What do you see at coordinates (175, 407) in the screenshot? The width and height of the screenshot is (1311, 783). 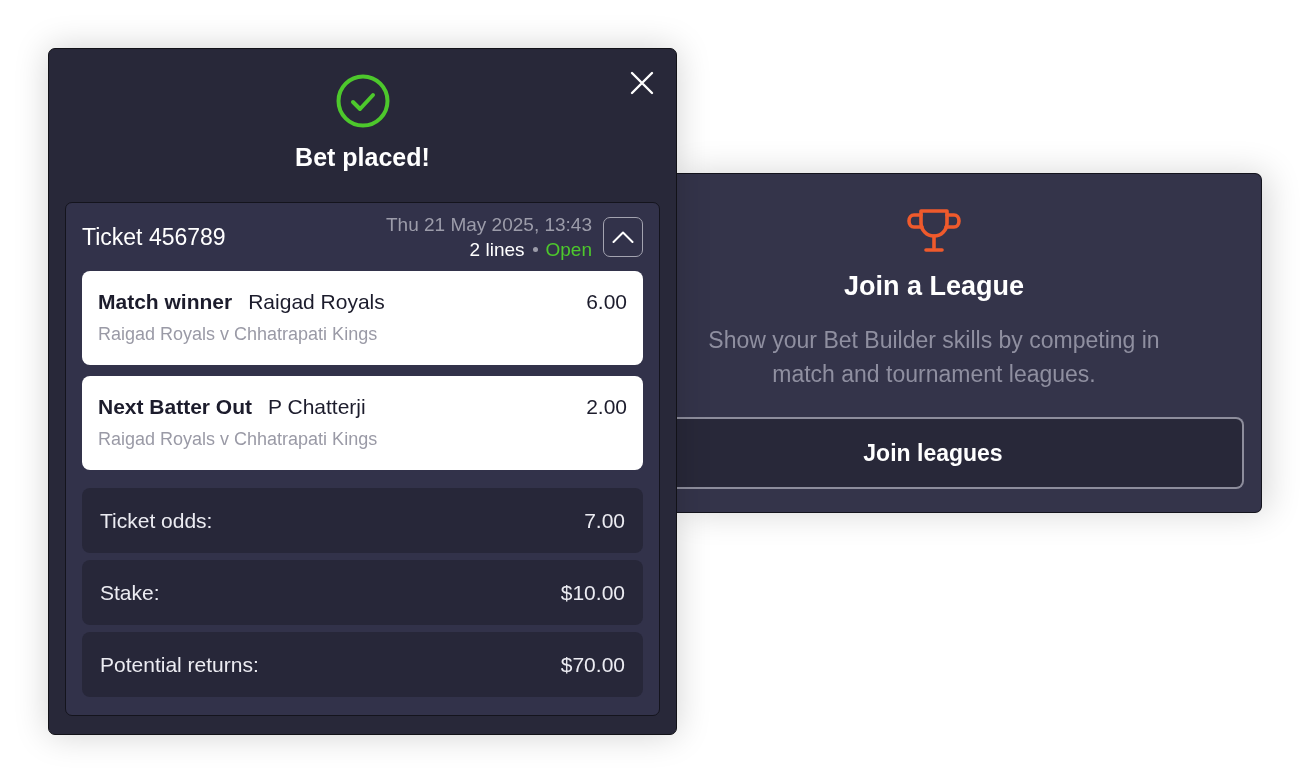 I see `market-name: Next Batter Out` at bounding box center [175, 407].